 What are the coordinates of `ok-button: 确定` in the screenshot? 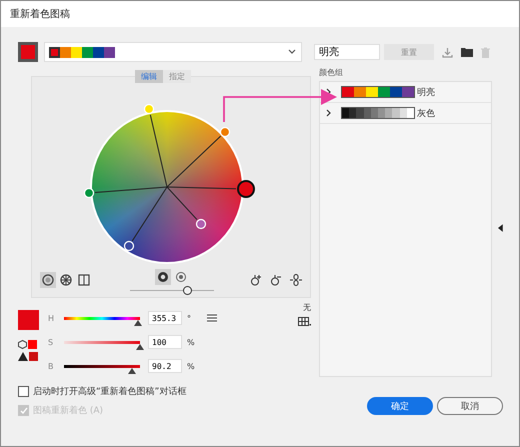 It's located at (400, 406).